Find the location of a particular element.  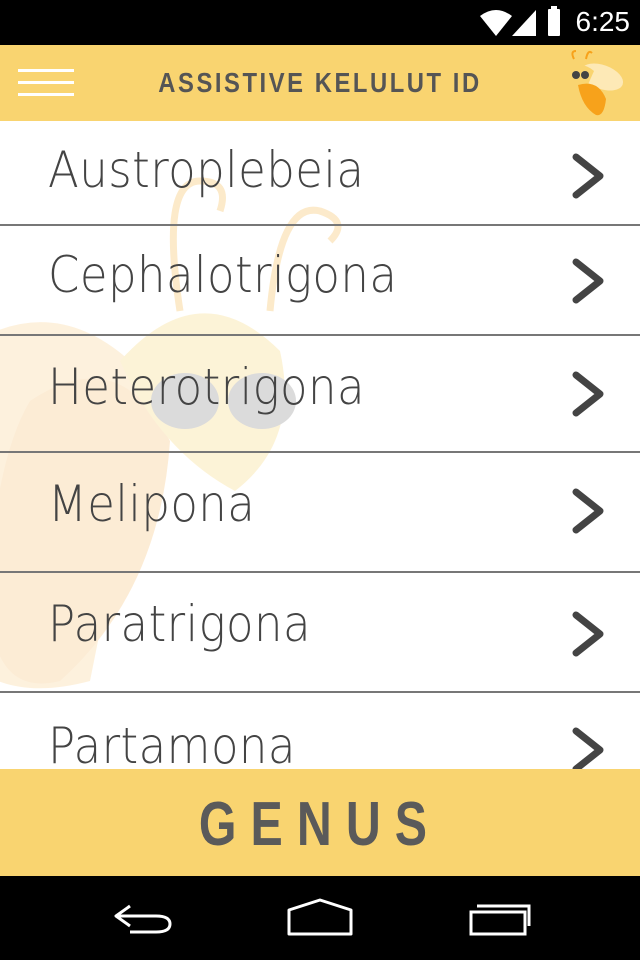

status-icons is located at coordinates (520, 21).